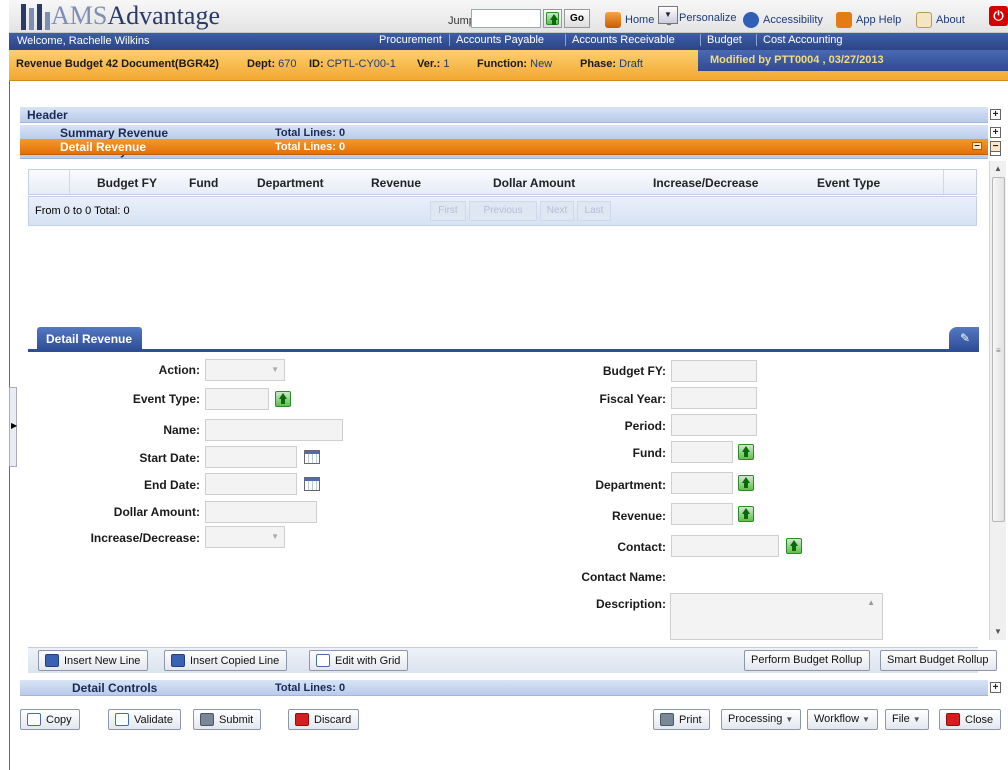 The height and width of the screenshot is (770, 1008). I want to click on smart-budget-rollup-button: Smart Budget Rollup, so click(938, 660).